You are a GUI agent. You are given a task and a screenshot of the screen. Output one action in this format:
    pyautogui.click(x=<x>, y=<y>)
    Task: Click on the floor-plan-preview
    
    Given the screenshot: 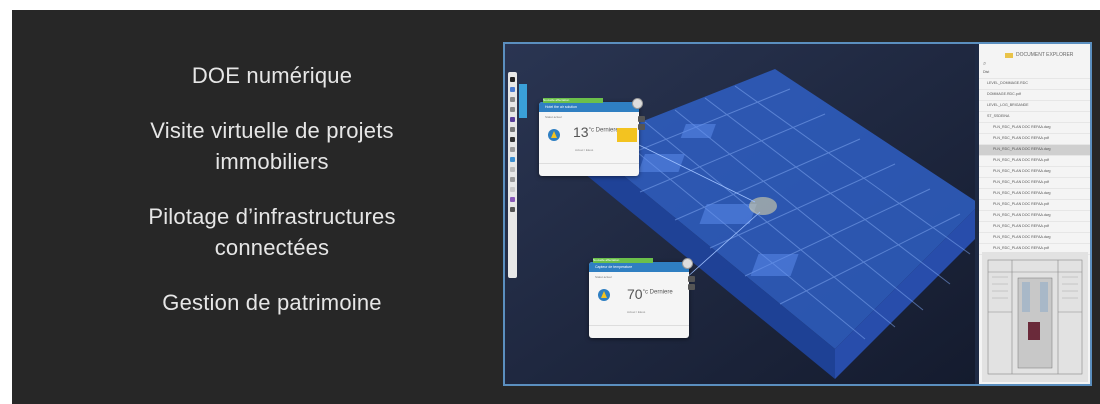 What is the action you would take?
    pyautogui.click(x=1035, y=317)
    